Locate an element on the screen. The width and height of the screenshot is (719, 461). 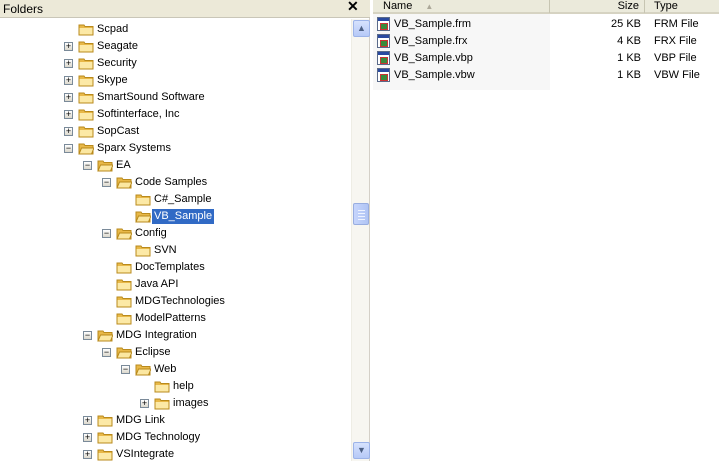
tree-item: − Eclipse is located at coordinates (175, 352).